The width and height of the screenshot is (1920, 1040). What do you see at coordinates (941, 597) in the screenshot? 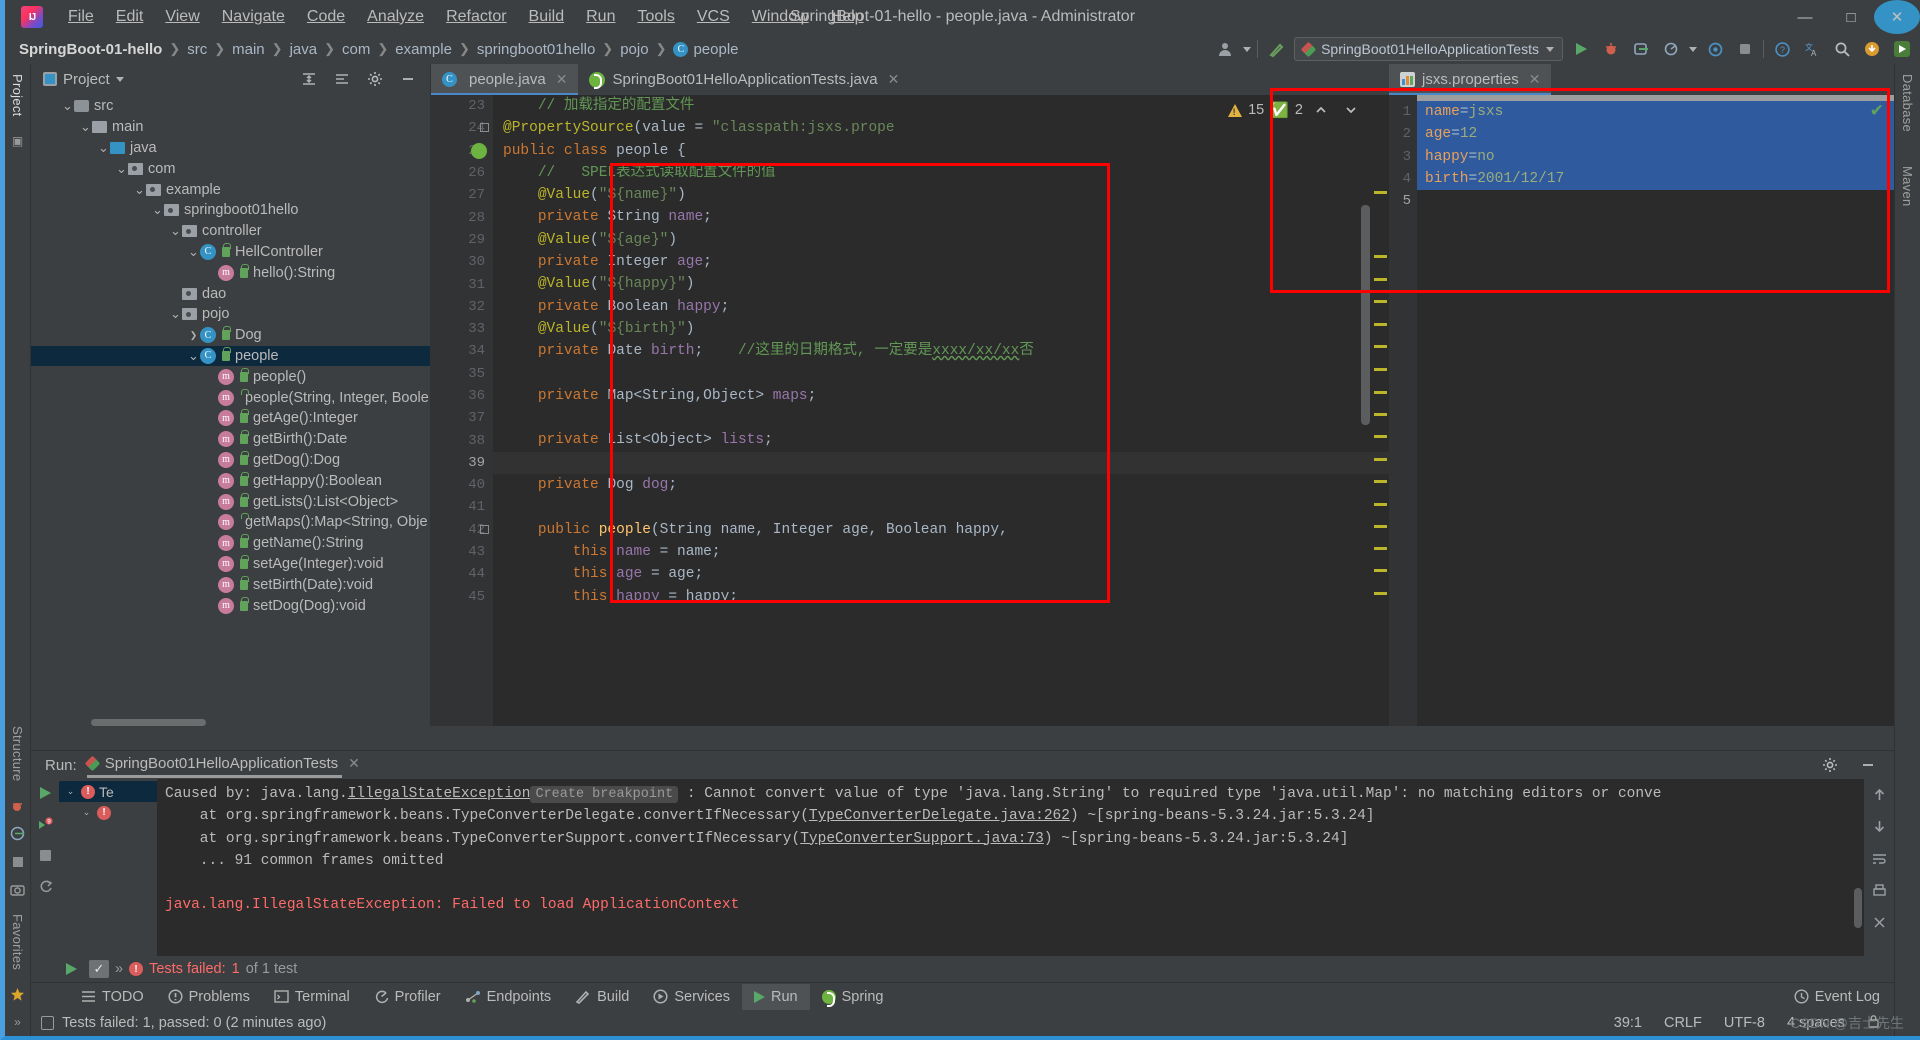
I see `code-line: this.happy = happy;` at bounding box center [941, 597].